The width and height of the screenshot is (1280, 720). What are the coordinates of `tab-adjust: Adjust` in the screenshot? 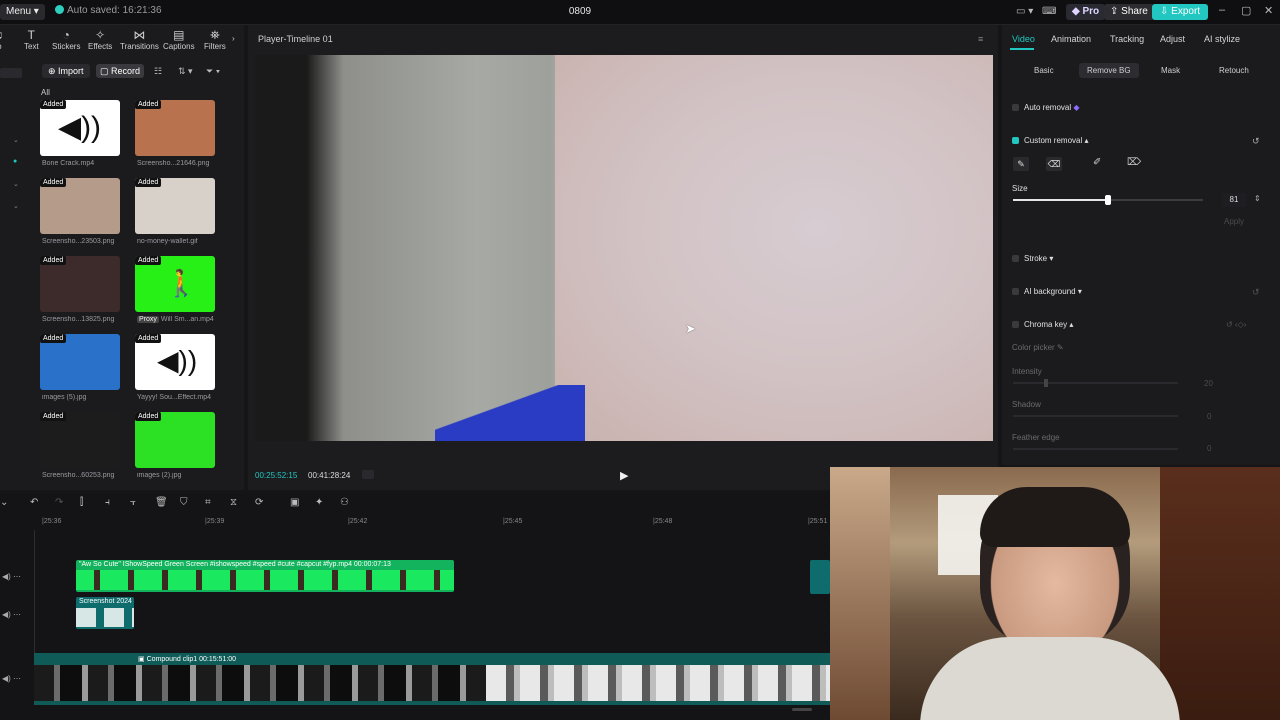 It's located at (1172, 39).